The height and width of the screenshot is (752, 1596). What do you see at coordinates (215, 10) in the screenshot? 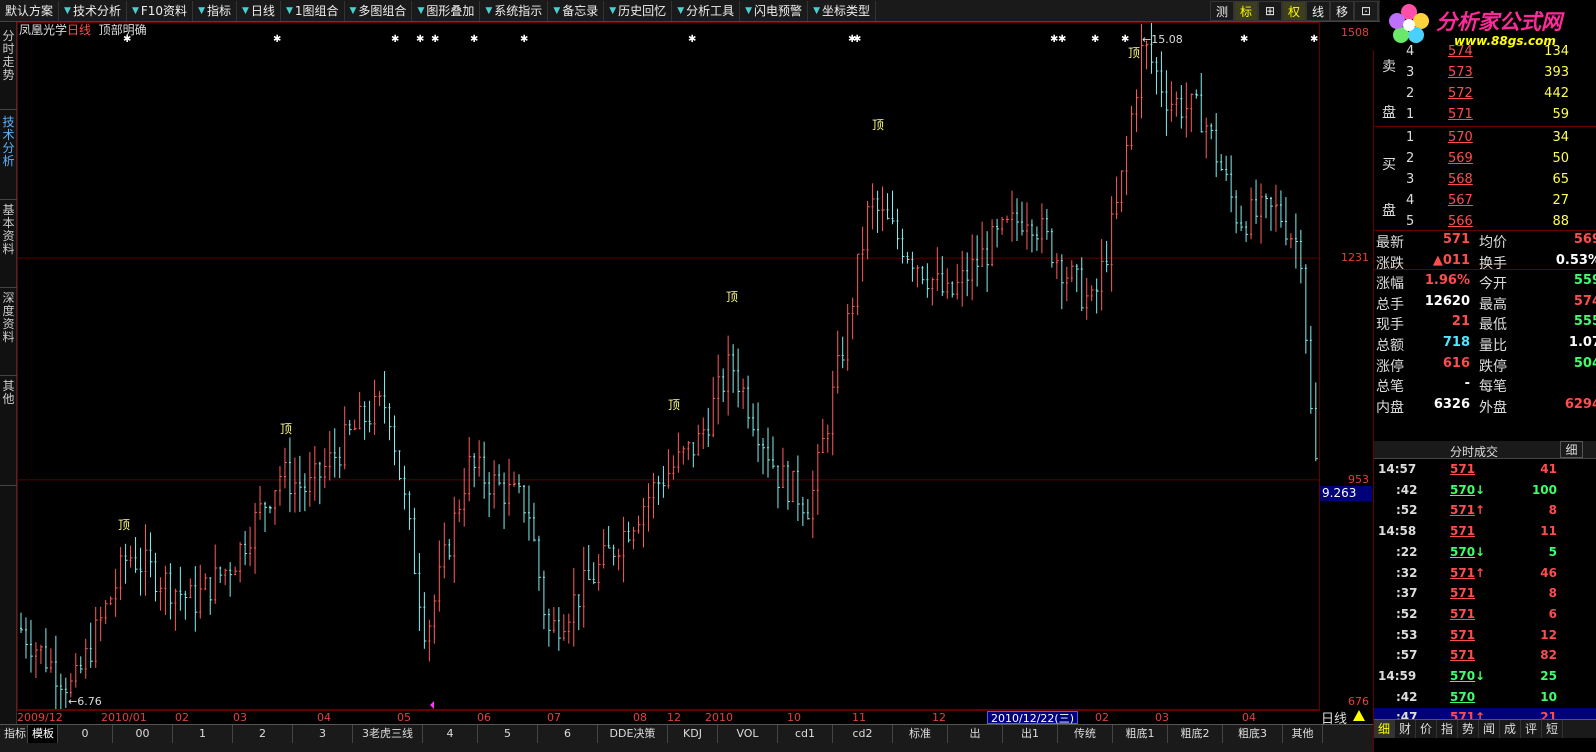
I see `toolbar-item: ▼ 指标` at bounding box center [215, 10].